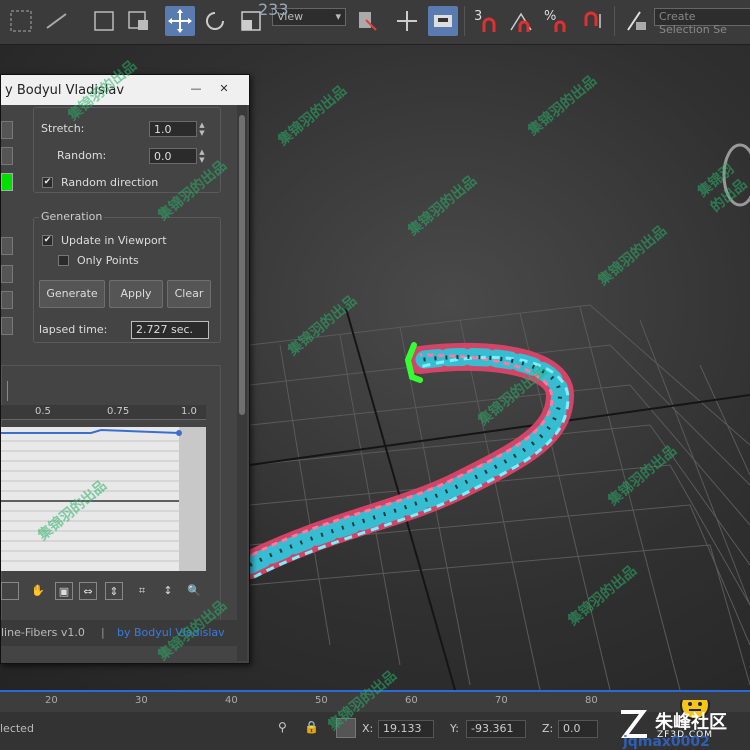 Image resolution: width=750 pixels, height=750 pixels. I want to click on update-viewport-label: Update in Viewport, so click(114, 240).